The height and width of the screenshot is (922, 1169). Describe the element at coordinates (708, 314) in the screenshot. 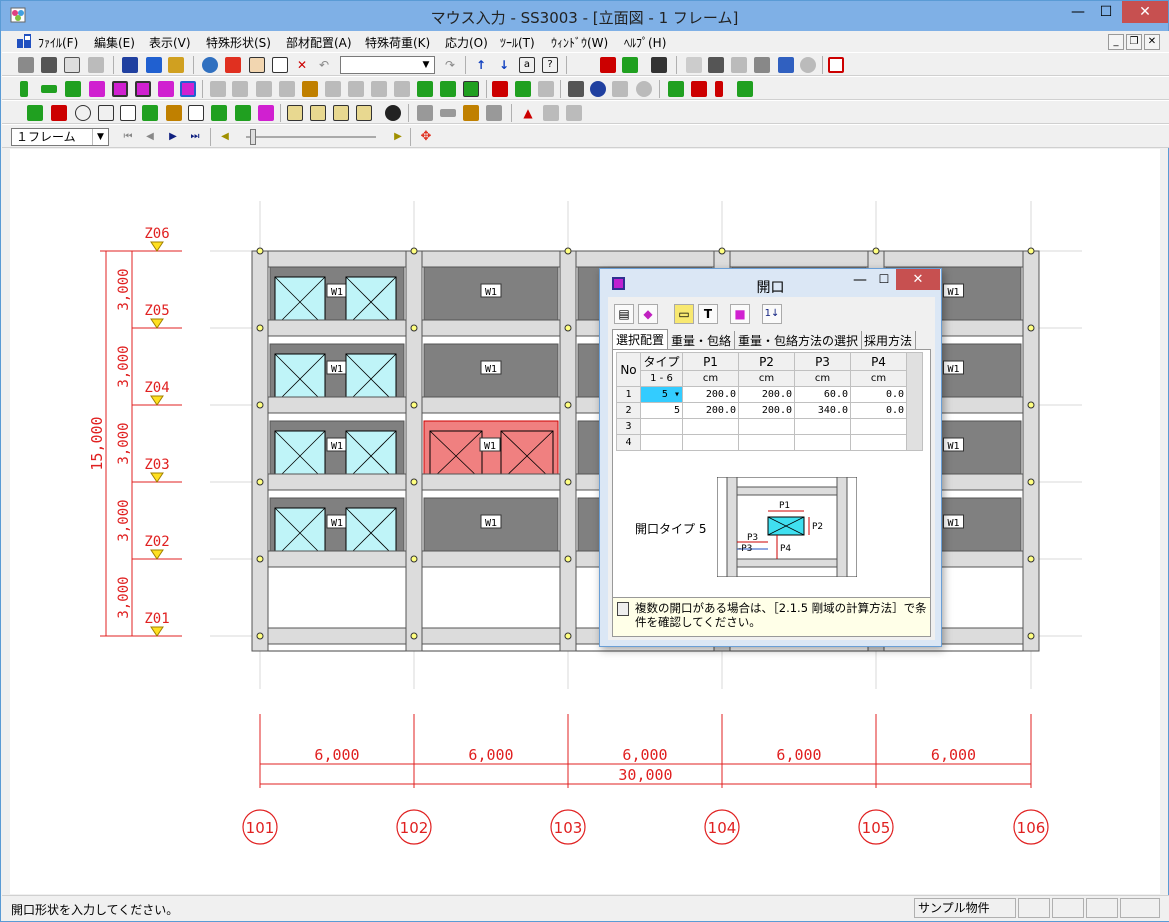

I see `text-icon: T` at that location.